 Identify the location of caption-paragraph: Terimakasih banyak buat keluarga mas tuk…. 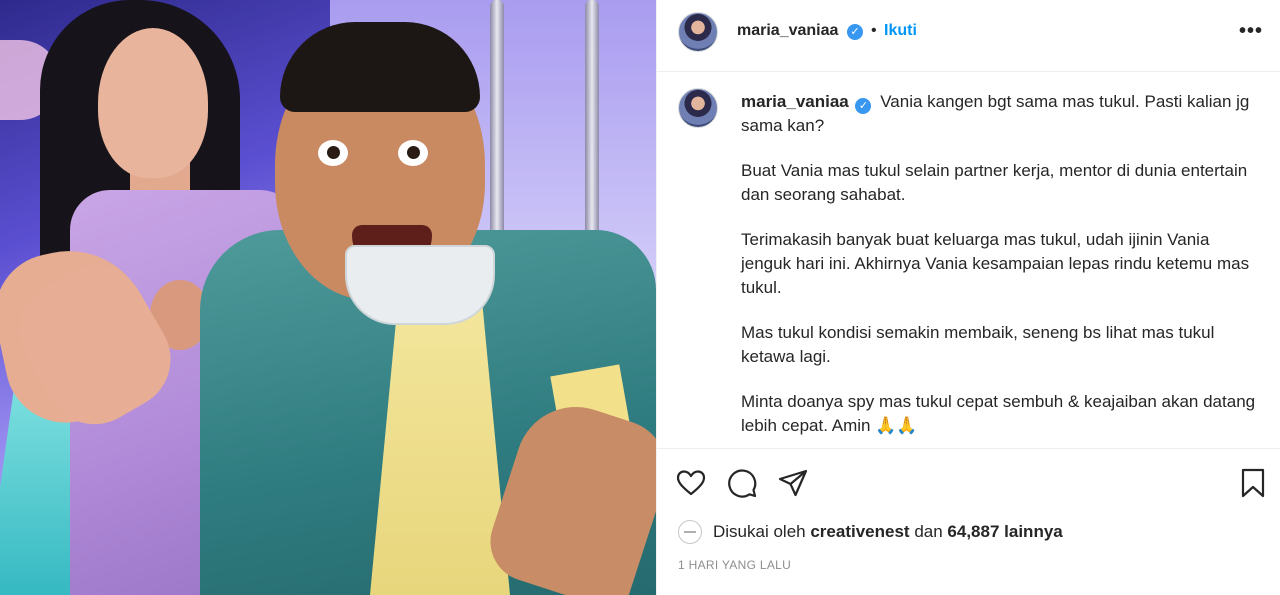
(995, 263).